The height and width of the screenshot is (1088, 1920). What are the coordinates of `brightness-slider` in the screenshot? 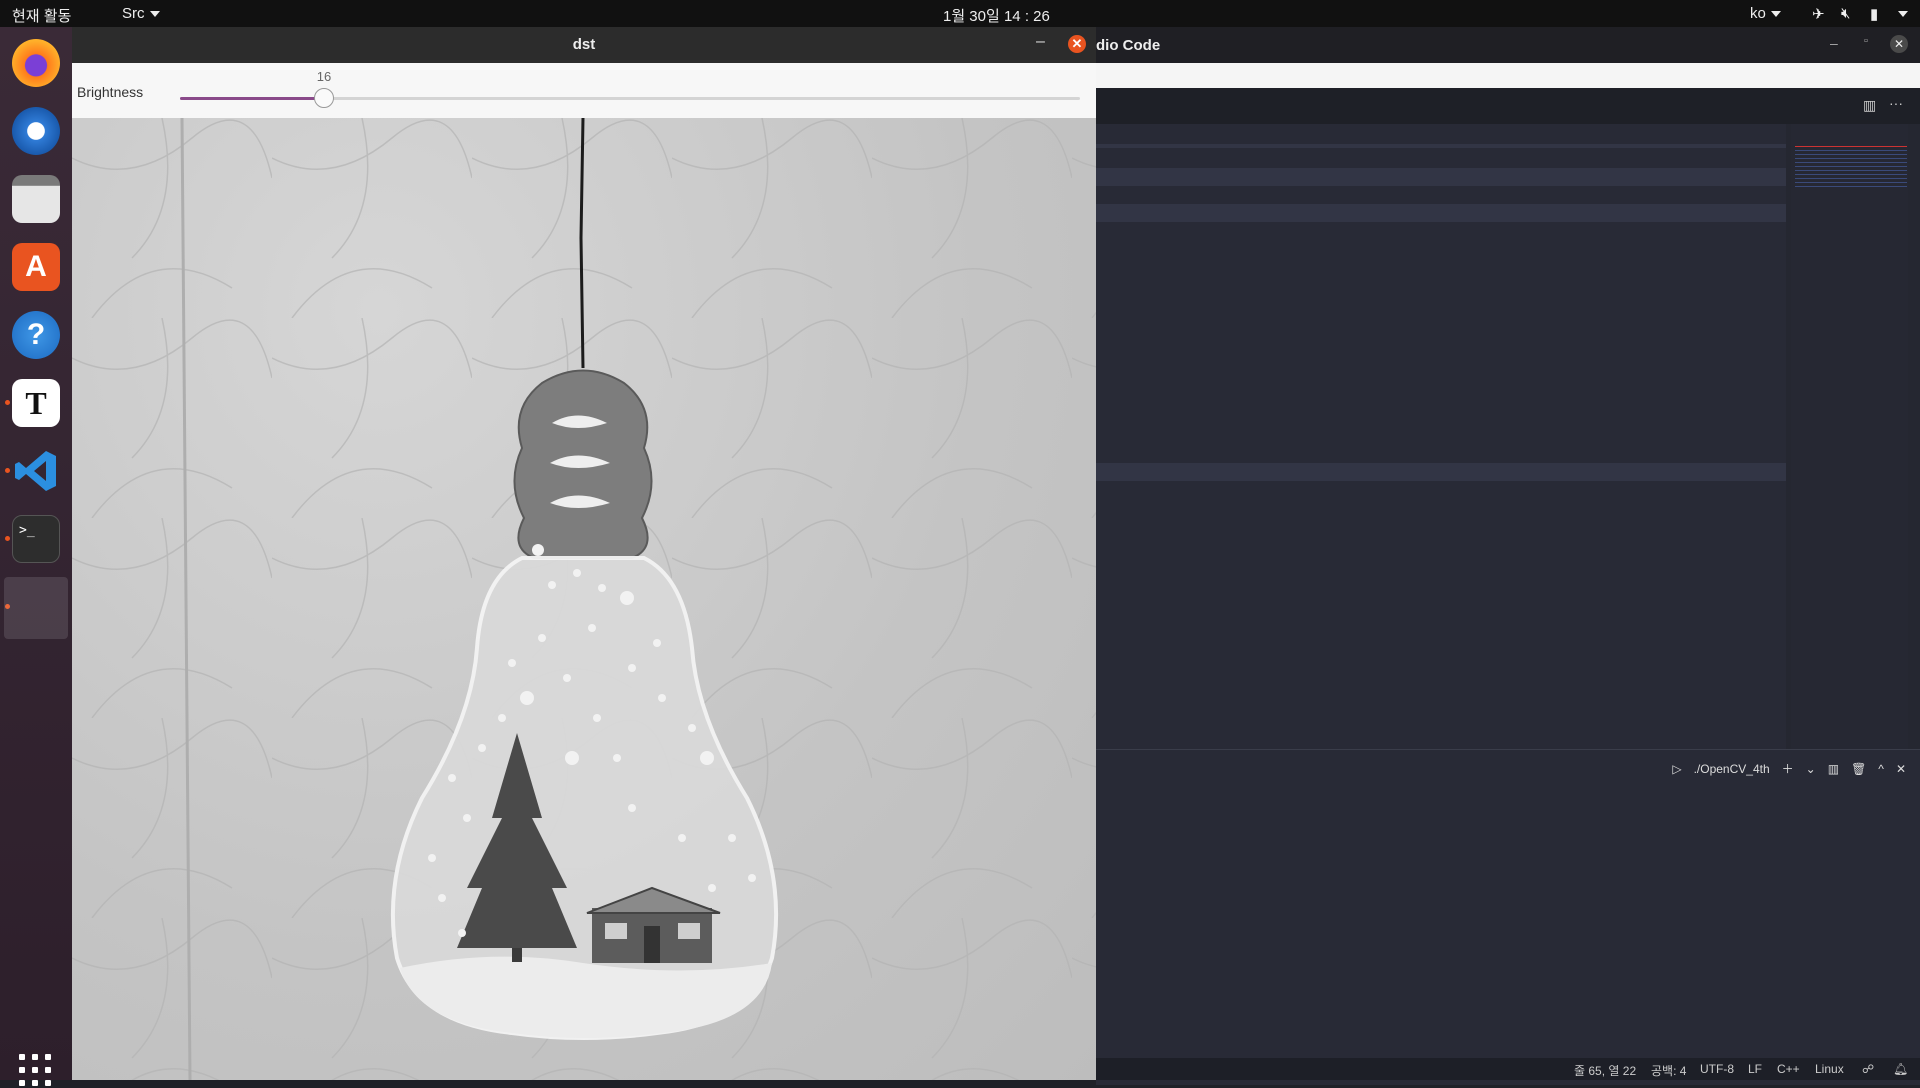 It's located at (630, 98).